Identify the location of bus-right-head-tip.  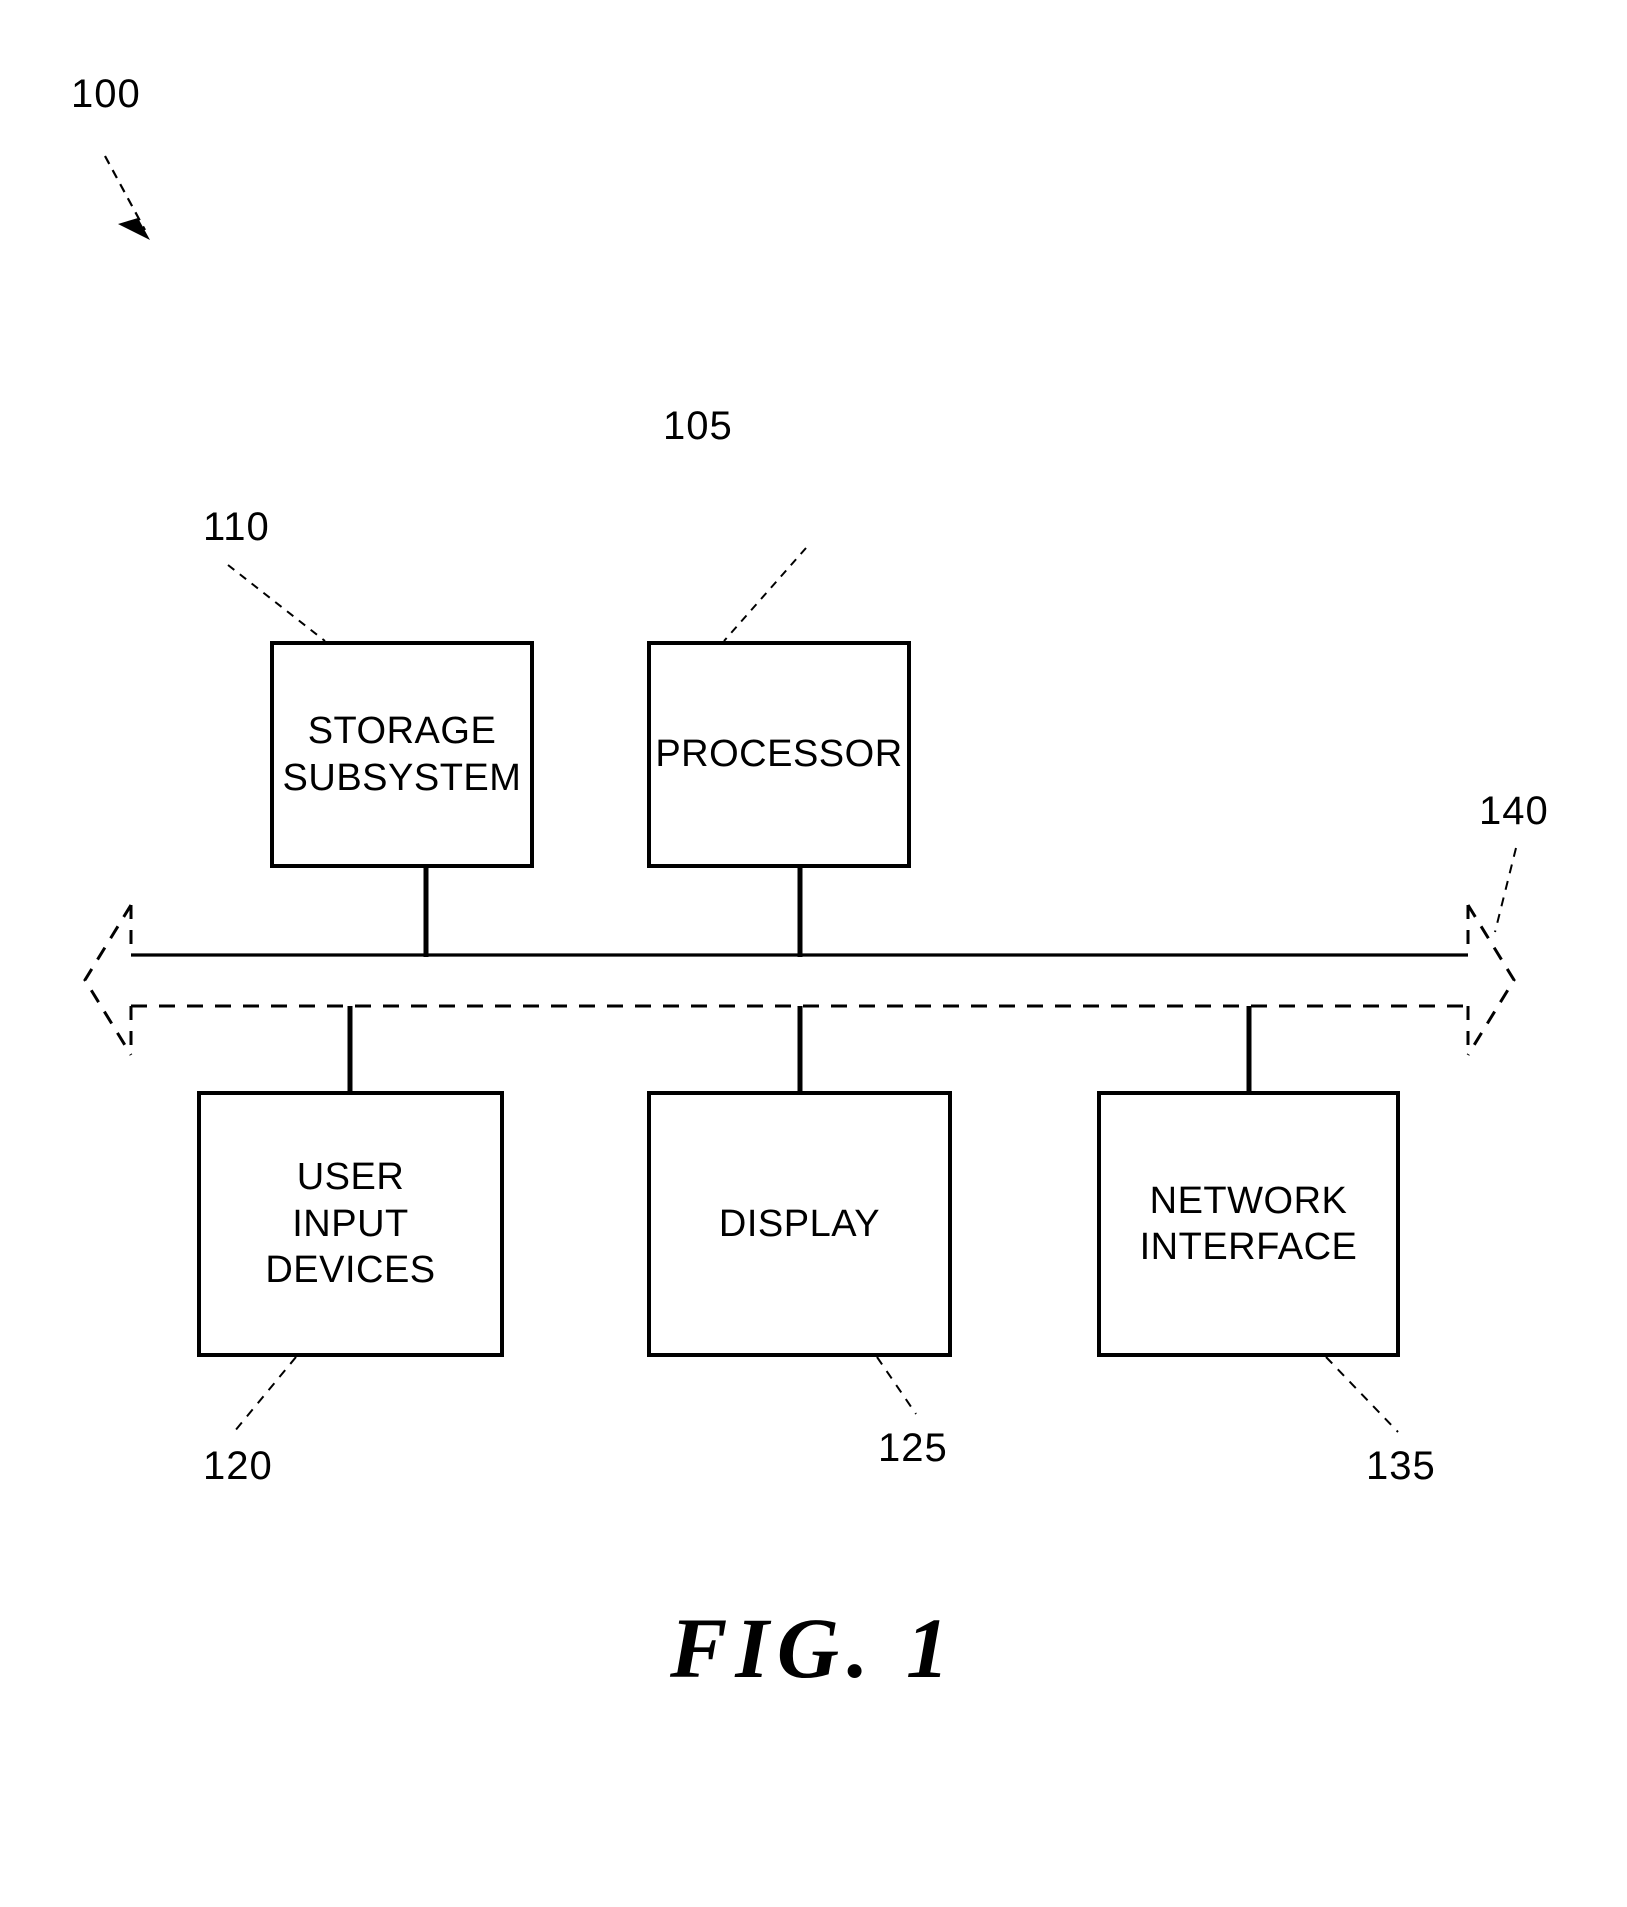
(1491, 980).